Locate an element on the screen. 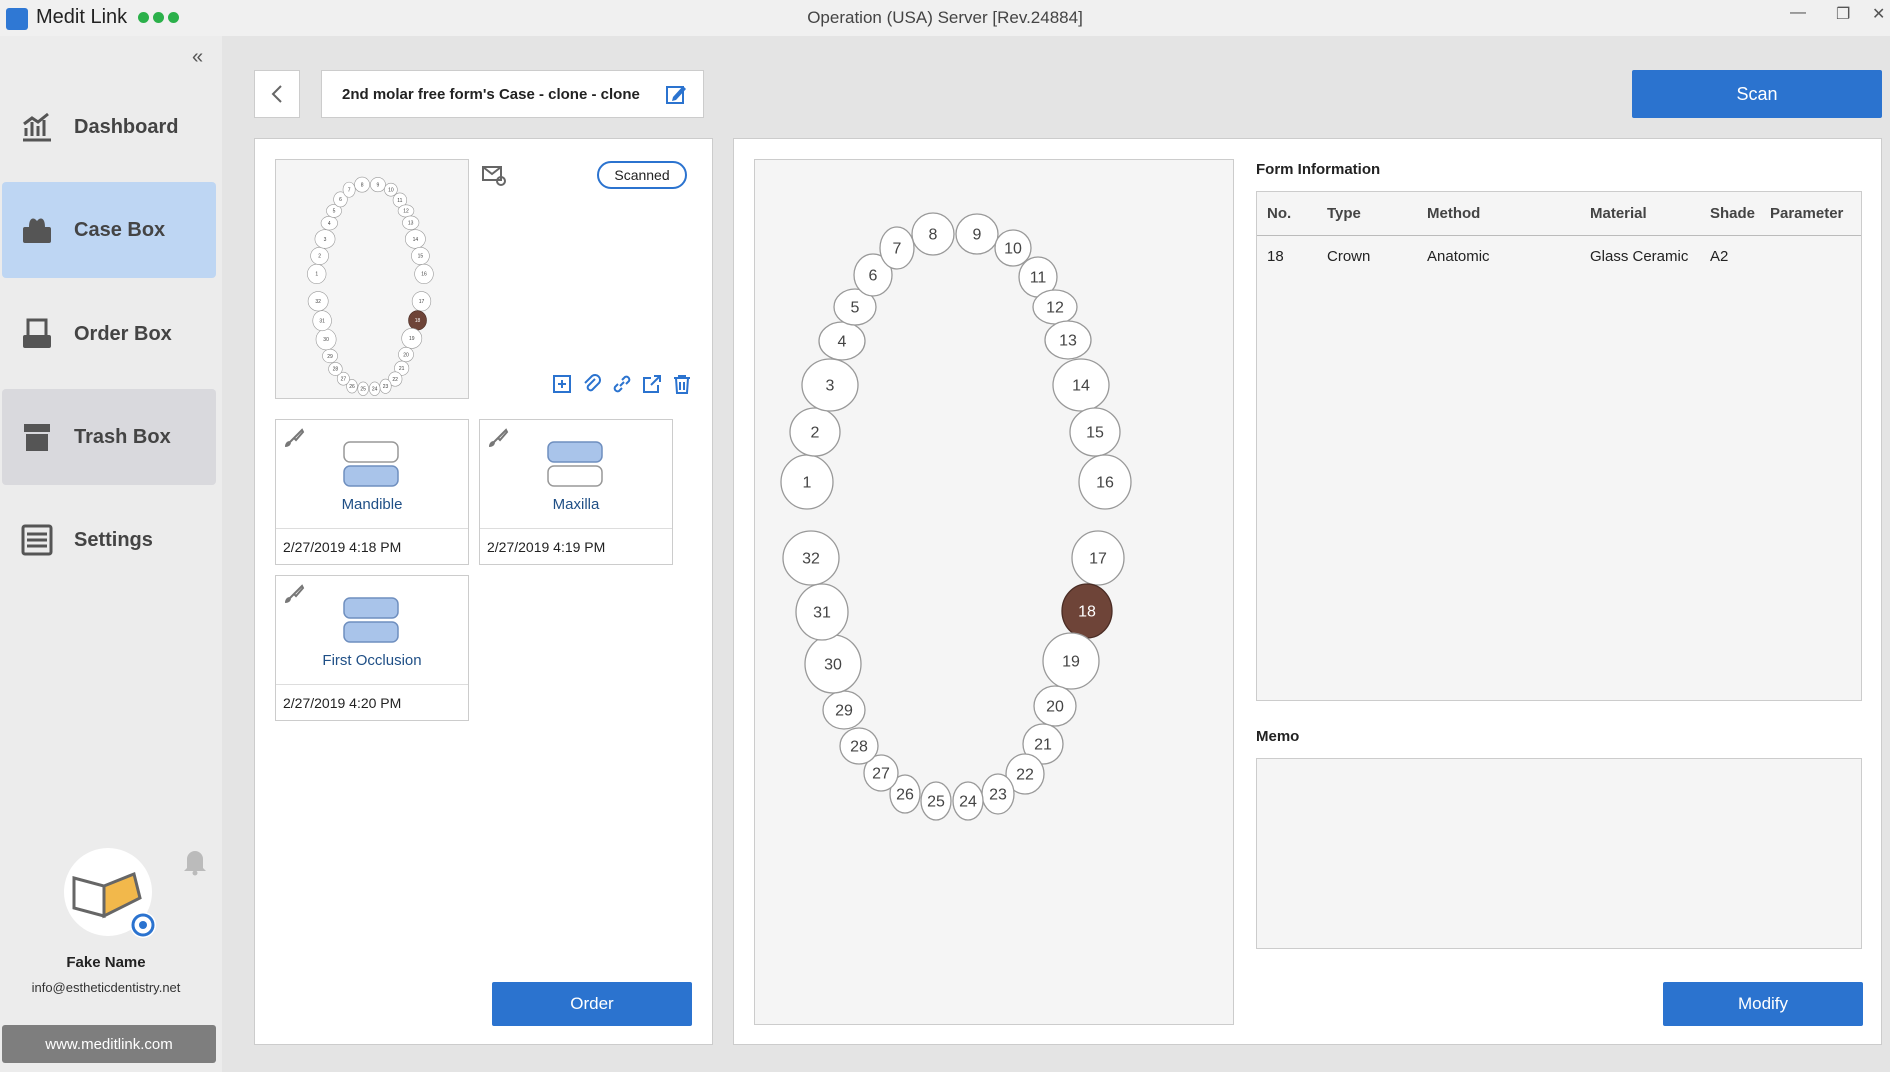  close-icon: ✕ is located at coordinates (1878, 14).